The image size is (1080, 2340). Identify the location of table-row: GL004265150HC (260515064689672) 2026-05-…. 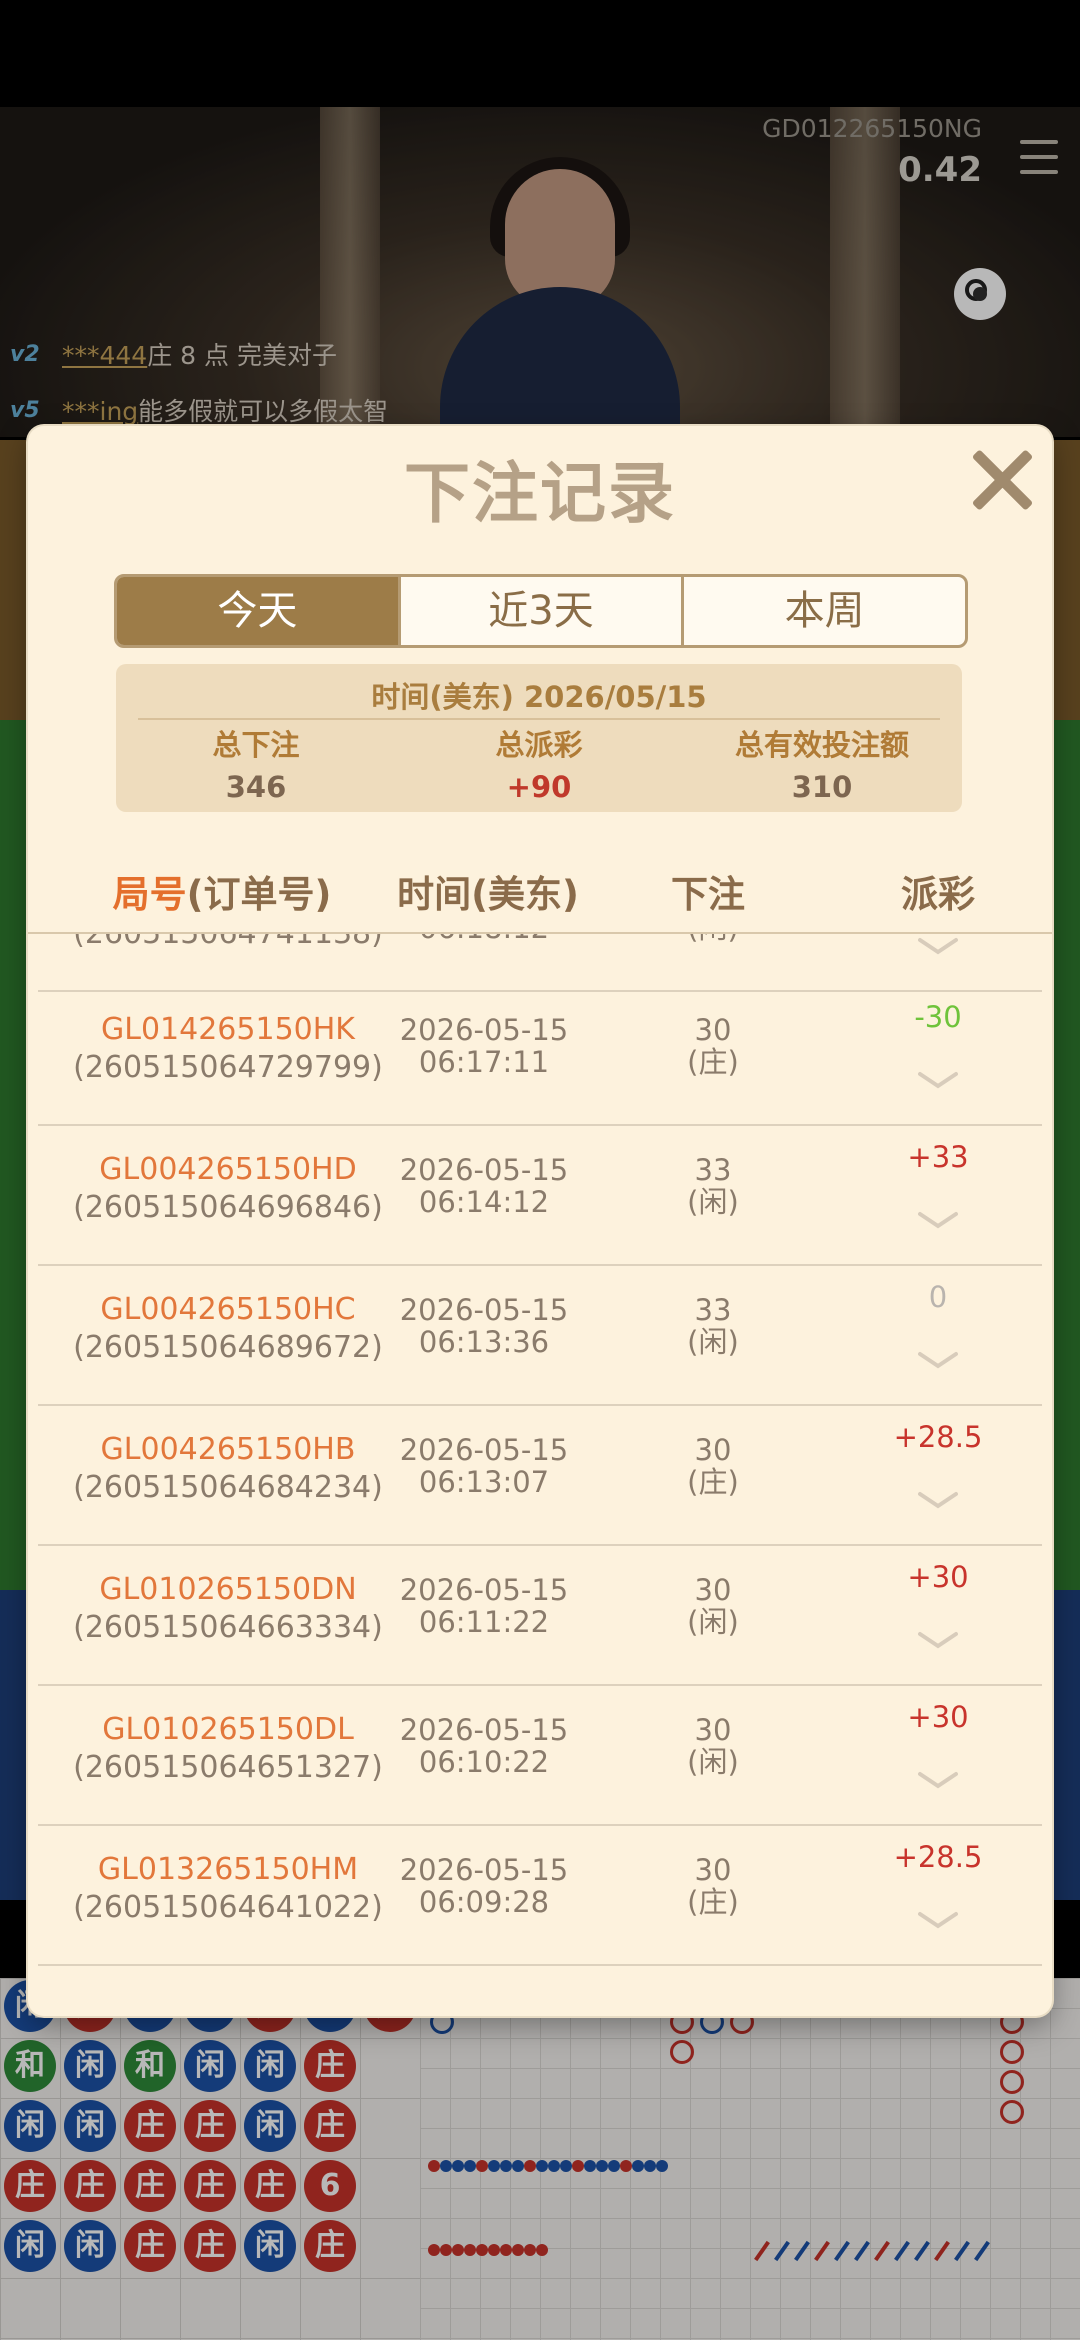
(540, 1336).